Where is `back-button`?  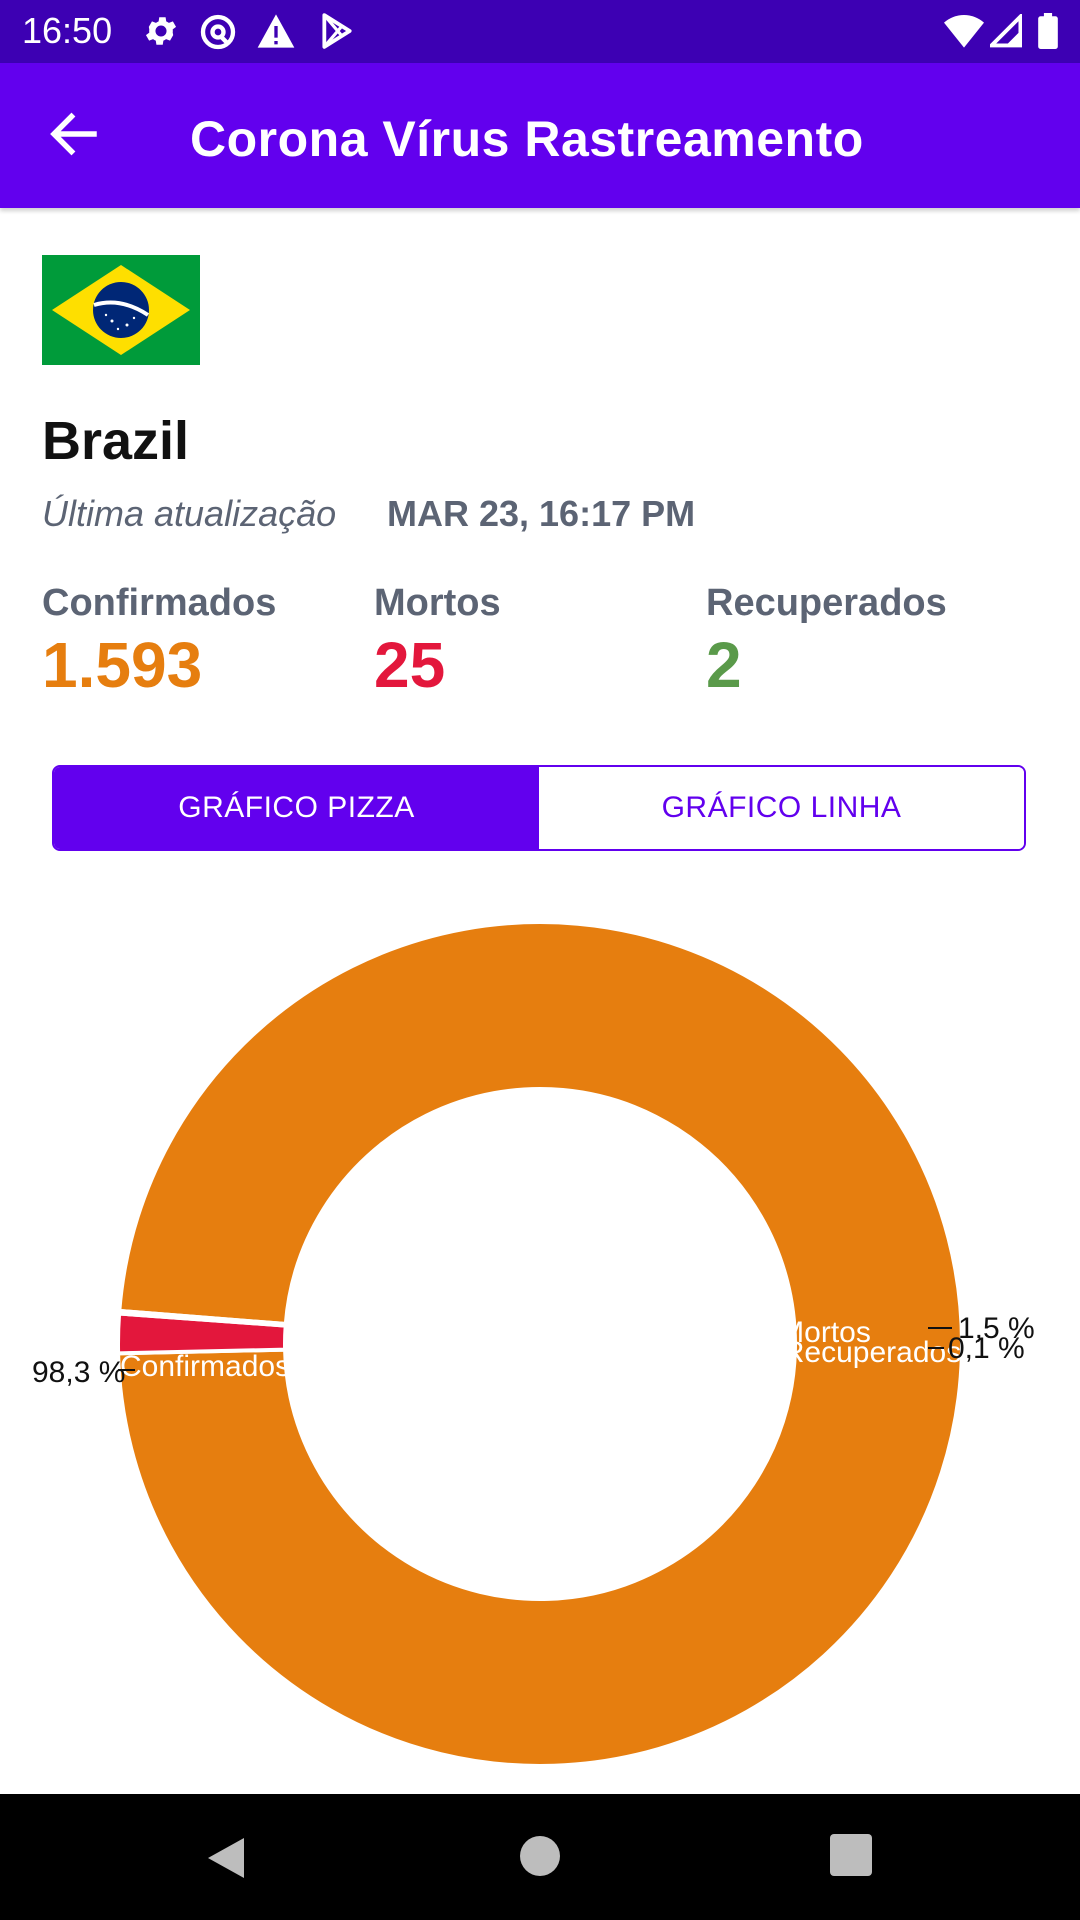 back-button is located at coordinates (74, 134).